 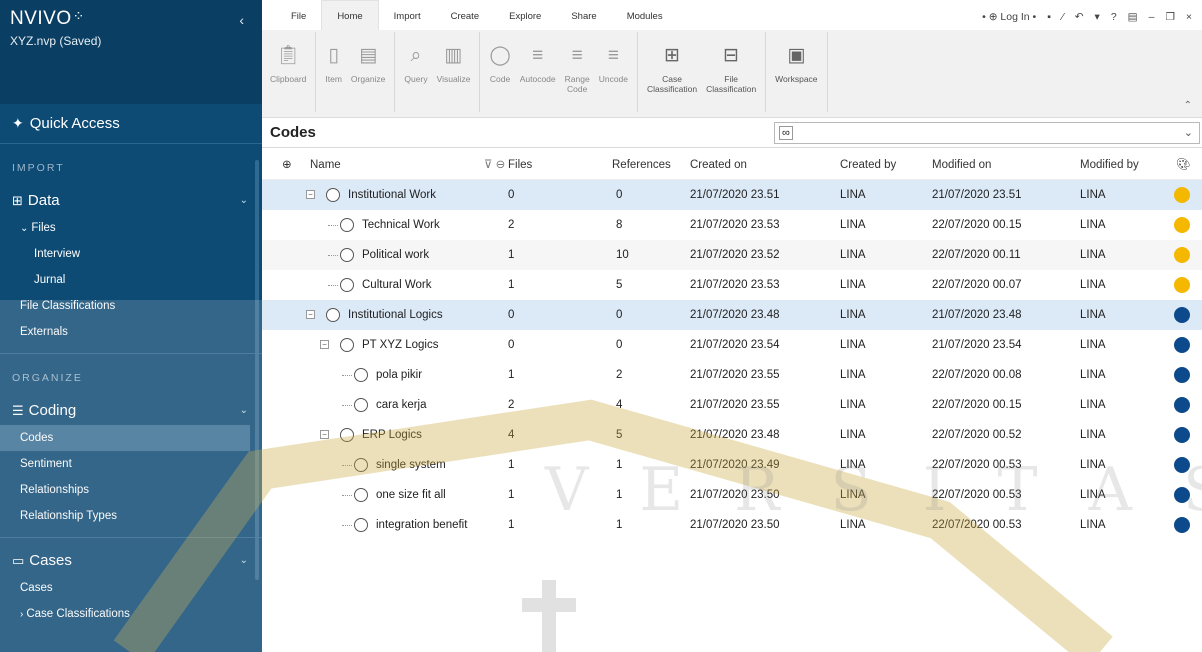 I want to click on button-label: Classification, so click(x=672, y=89).